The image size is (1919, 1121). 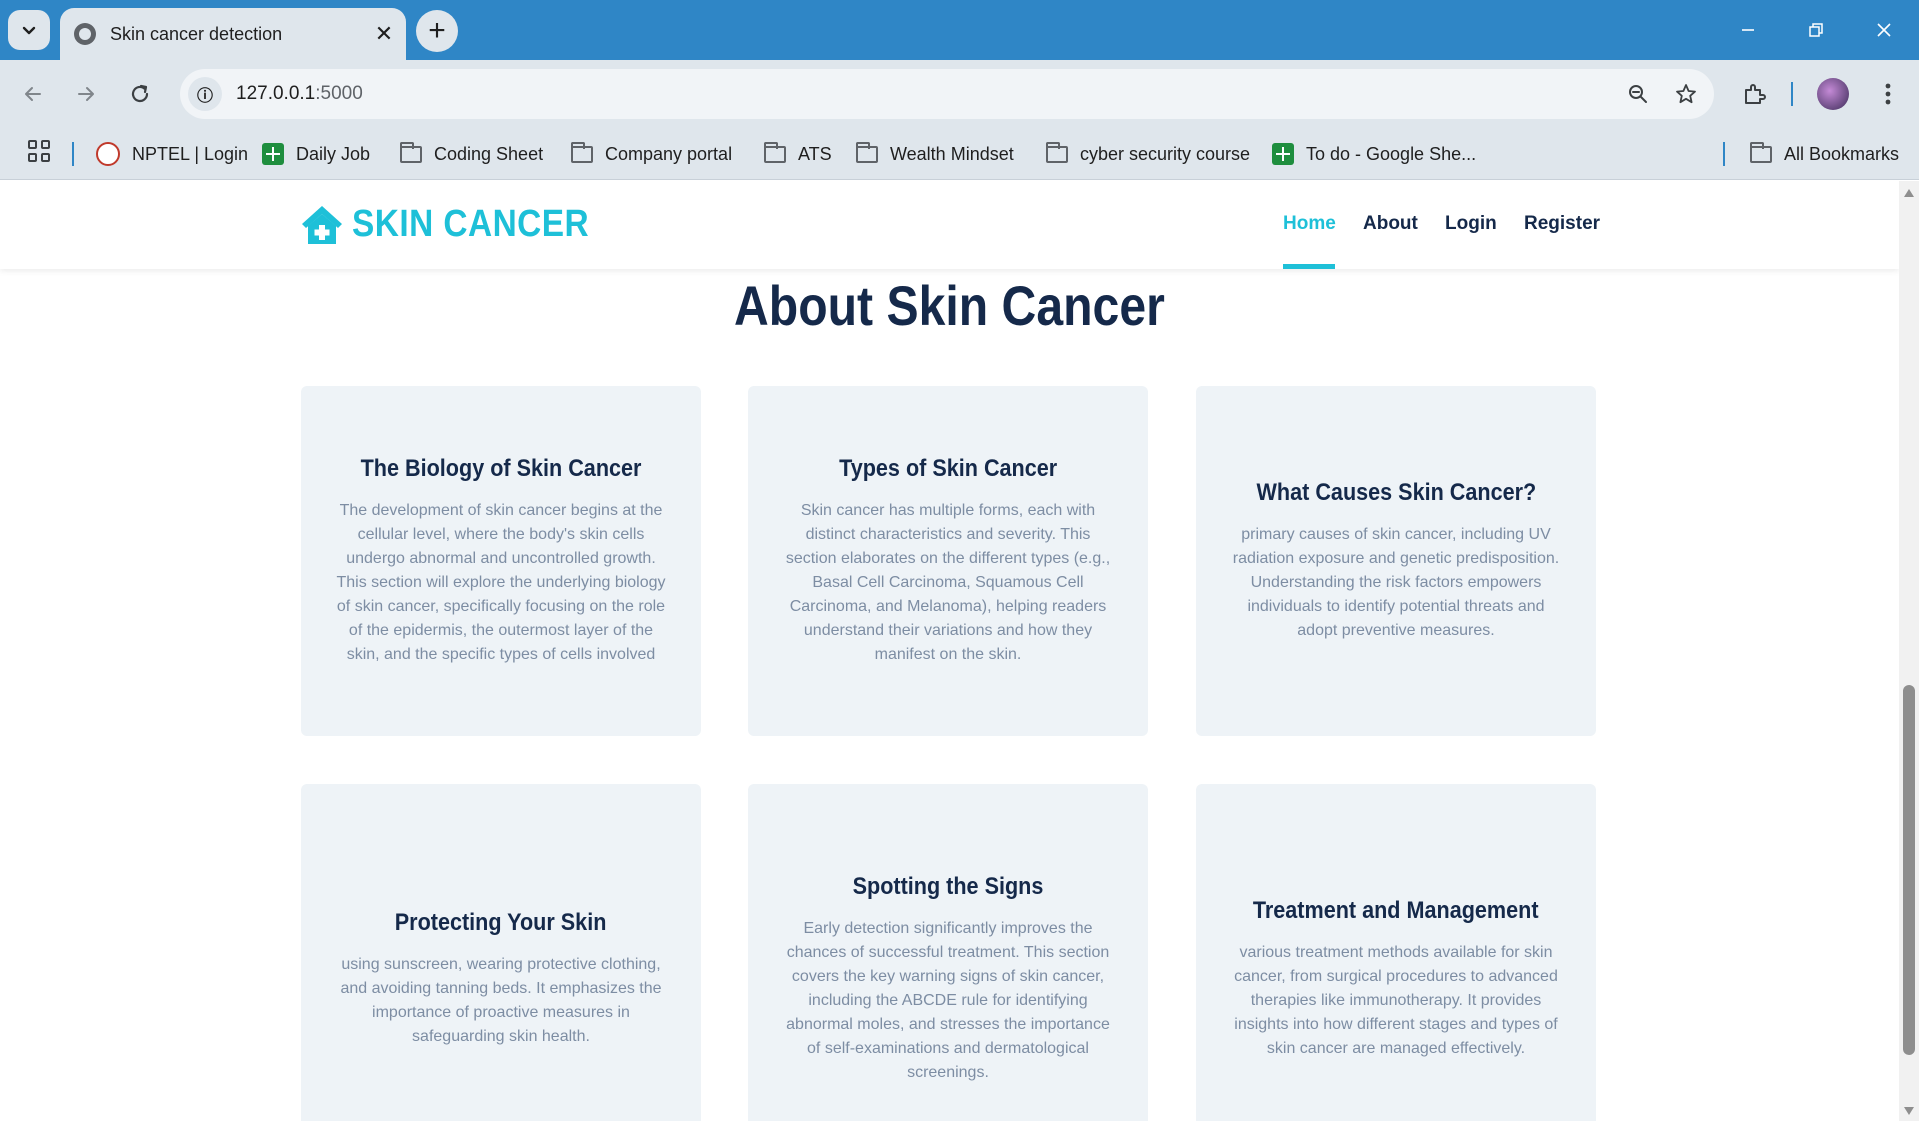 I want to click on all-bookmarks: All Bookmarks, so click(x=1824, y=154).